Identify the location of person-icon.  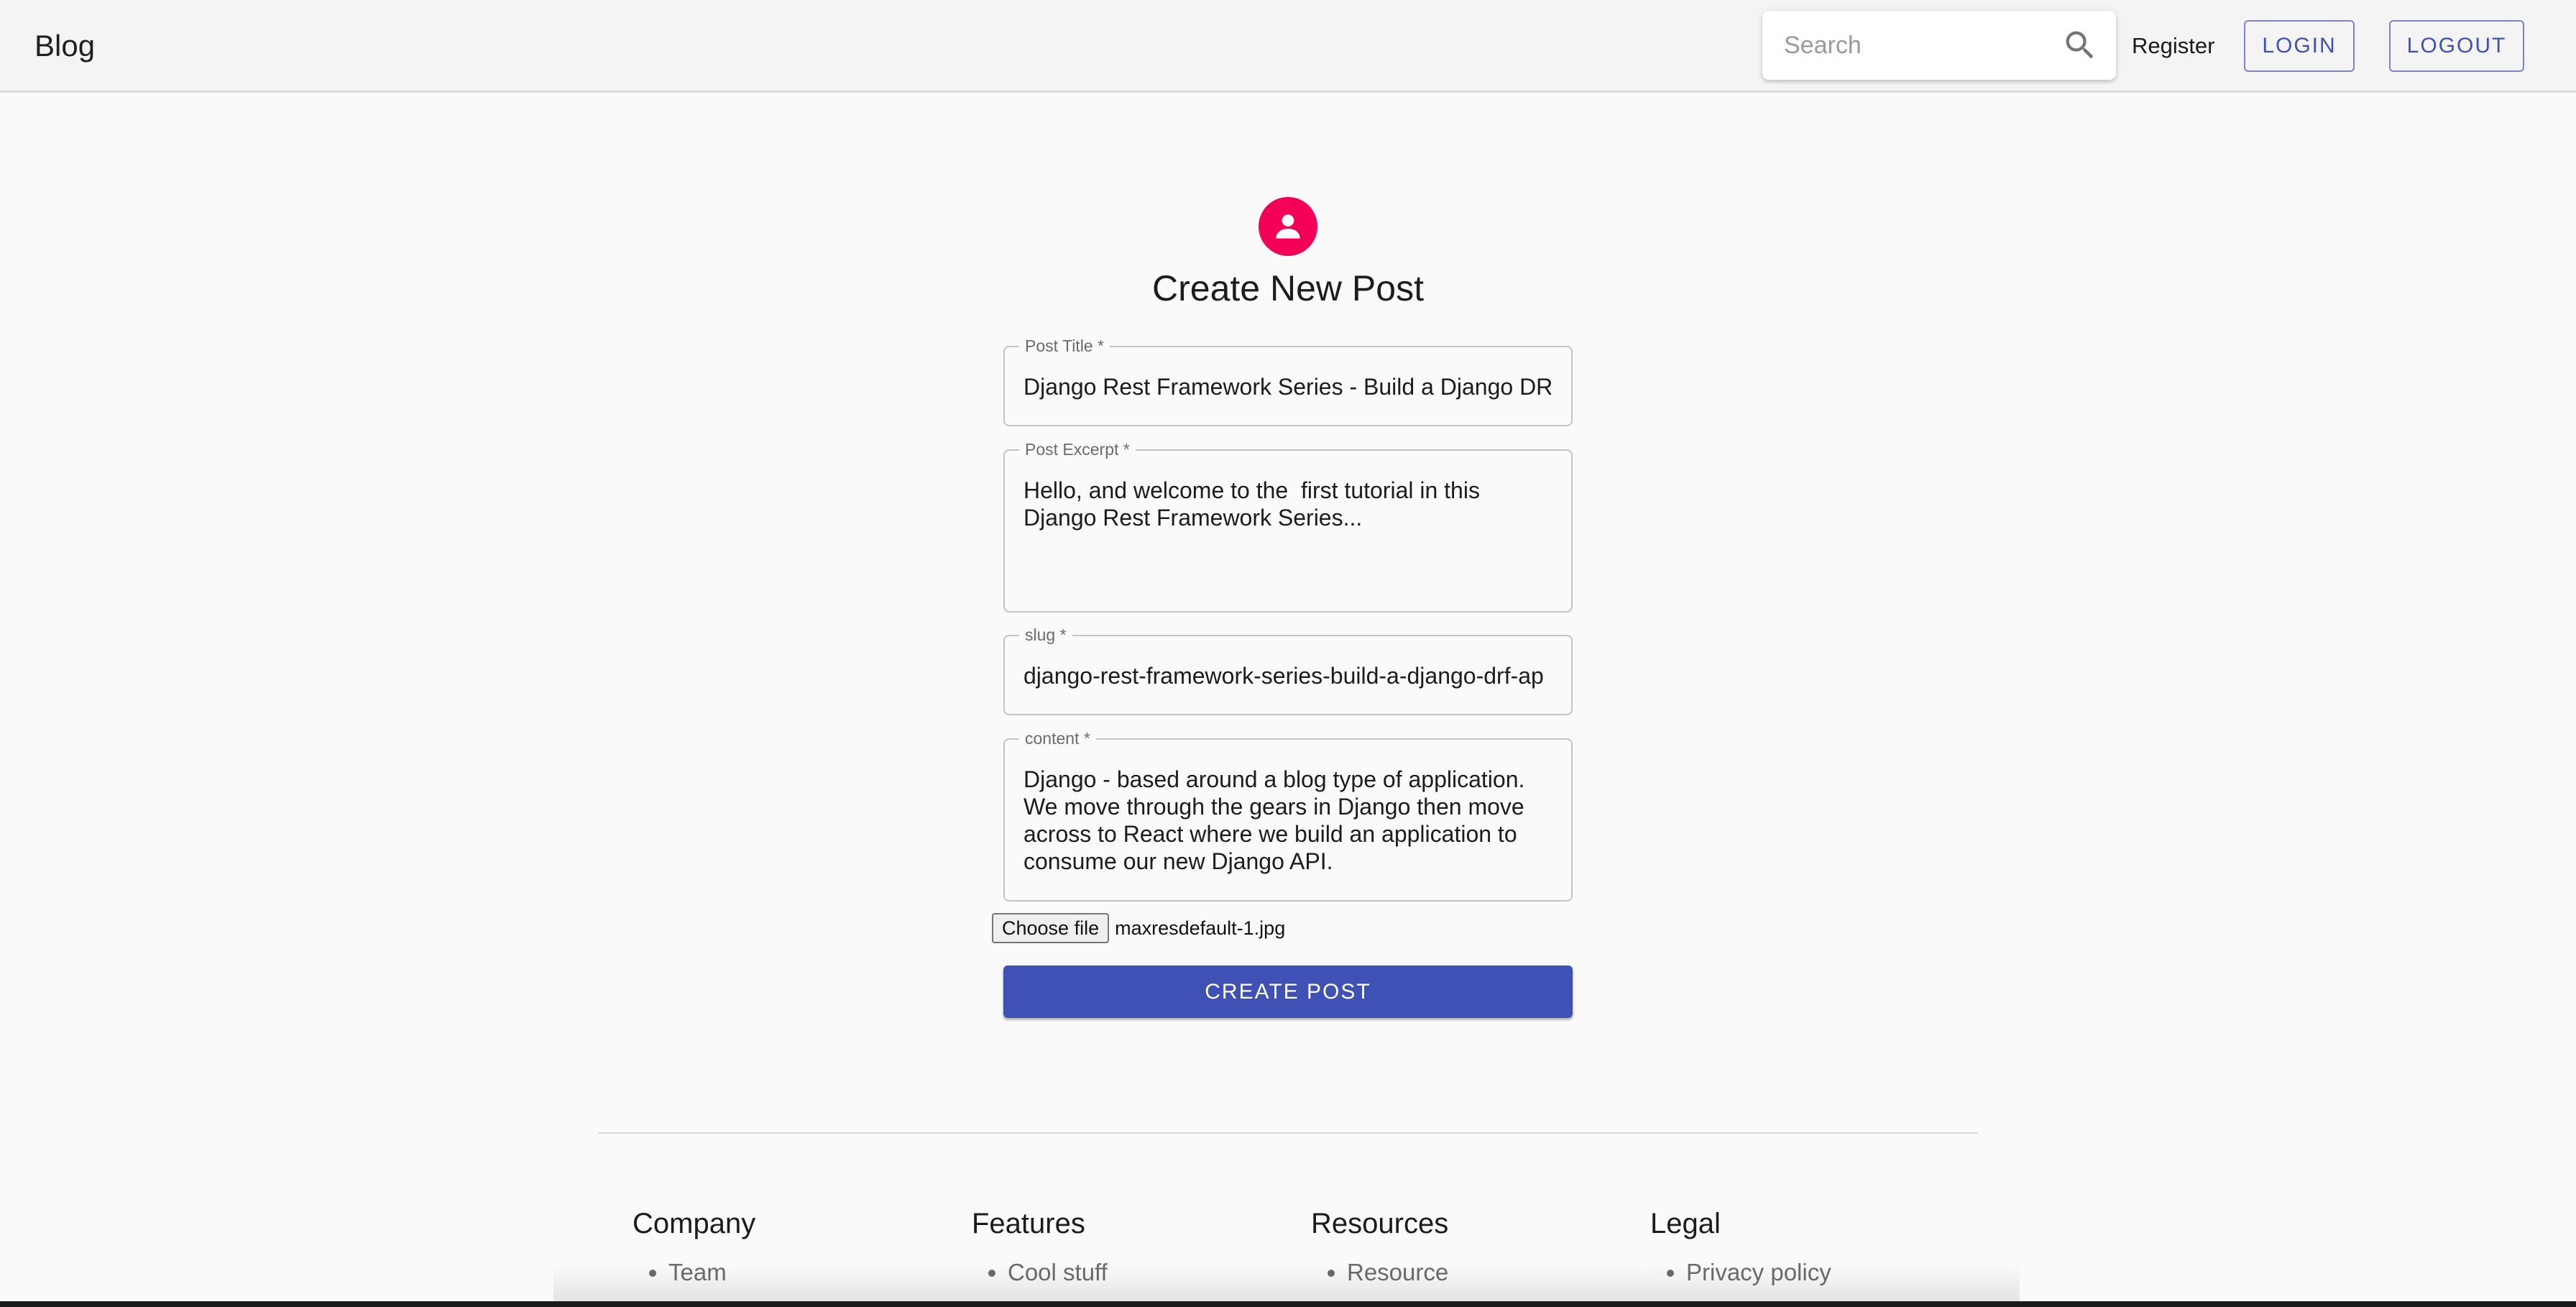
(1288, 226).